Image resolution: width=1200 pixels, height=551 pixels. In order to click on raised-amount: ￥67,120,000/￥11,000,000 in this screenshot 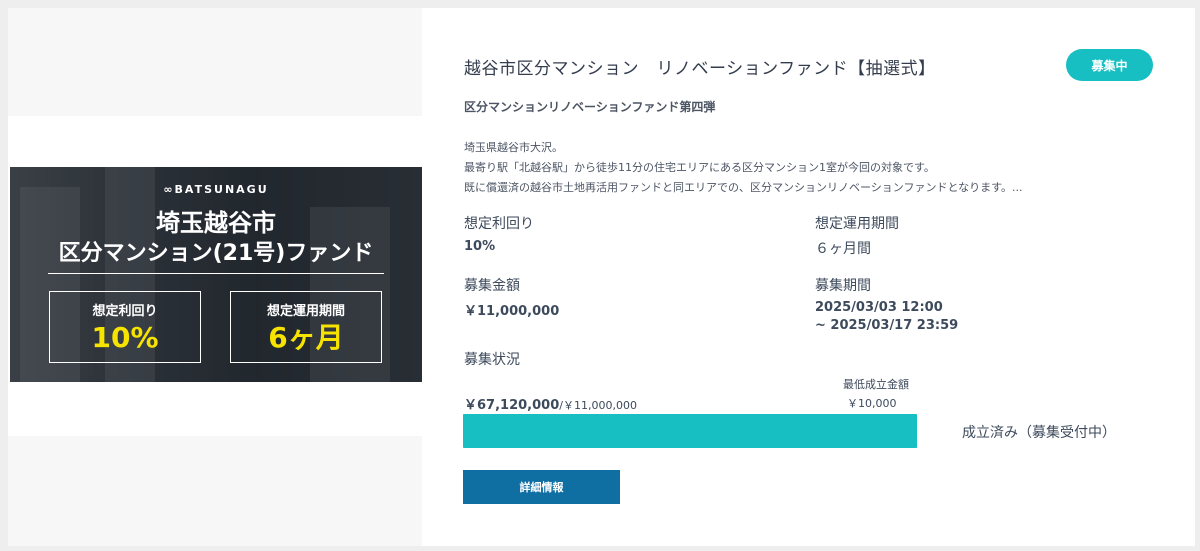, I will do `click(550, 403)`.